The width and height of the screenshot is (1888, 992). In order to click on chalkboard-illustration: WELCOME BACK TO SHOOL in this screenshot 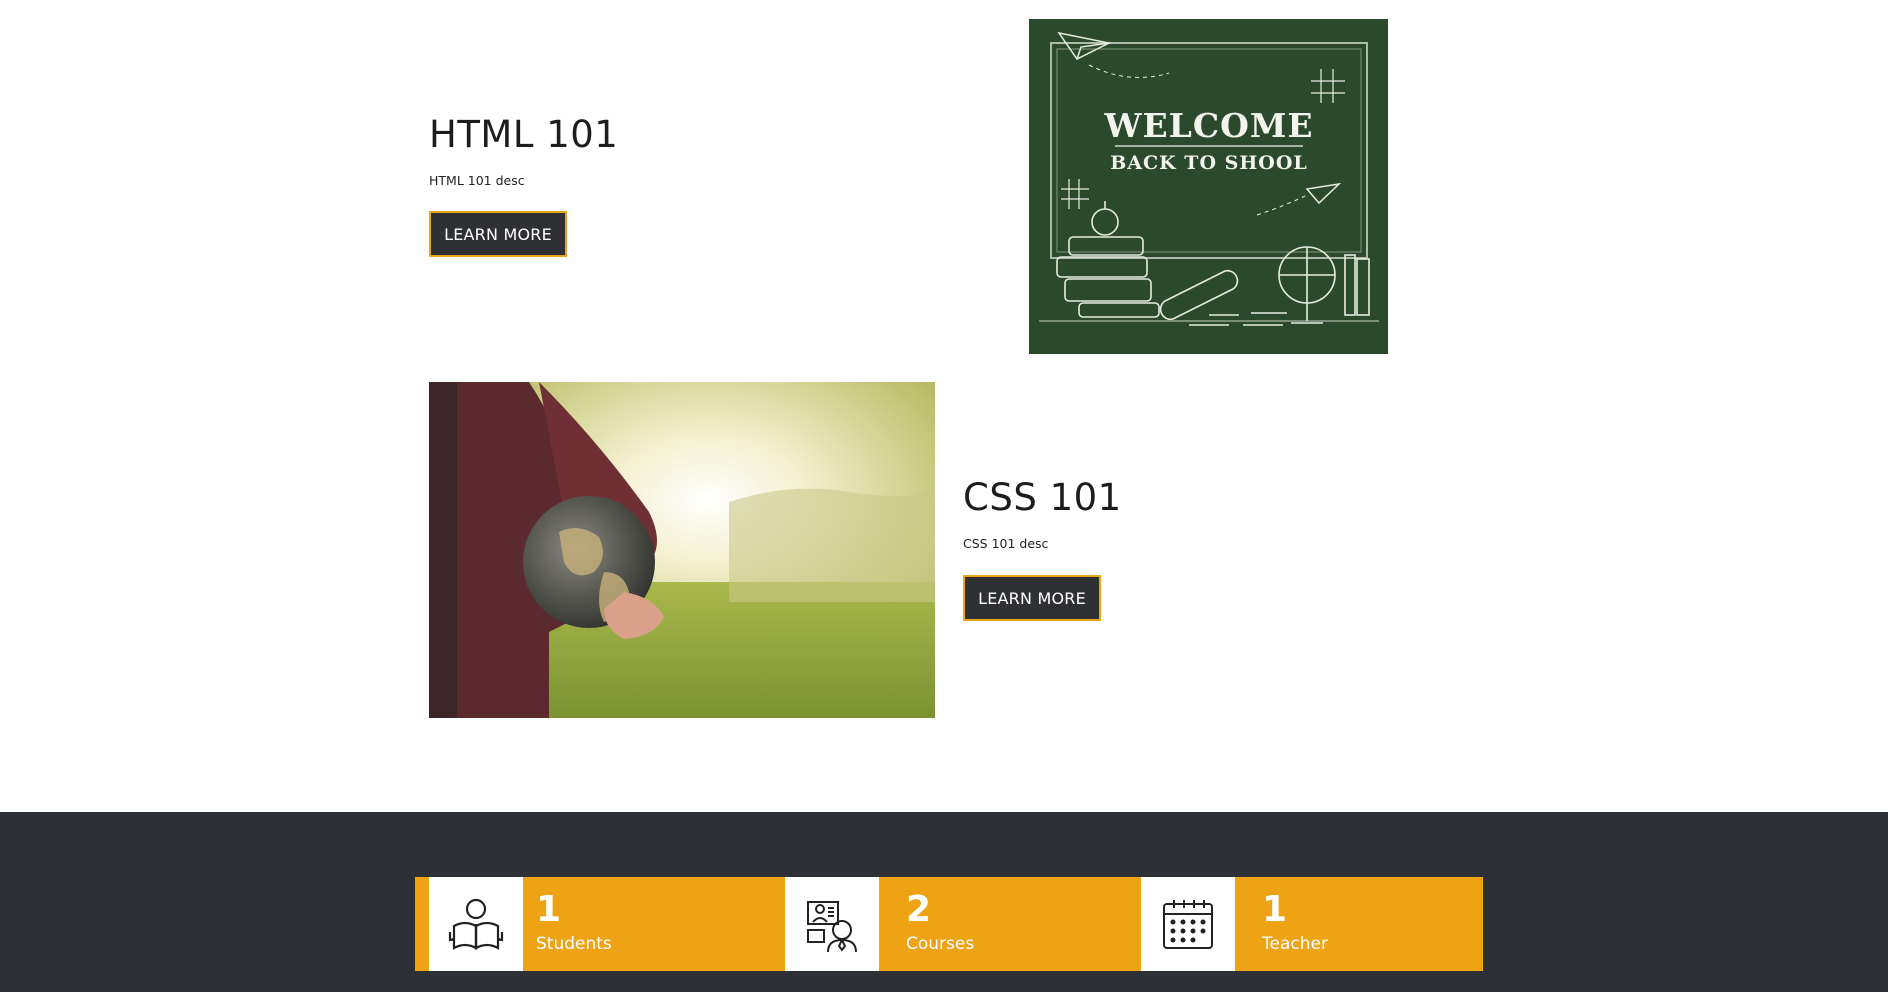, I will do `click(1208, 186)`.